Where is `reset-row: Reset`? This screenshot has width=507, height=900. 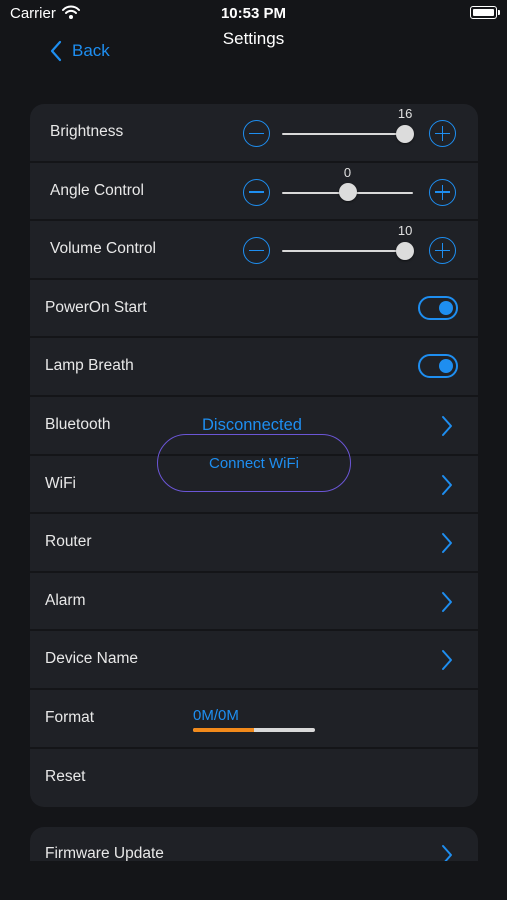
reset-row: Reset is located at coordinates (254, 778).